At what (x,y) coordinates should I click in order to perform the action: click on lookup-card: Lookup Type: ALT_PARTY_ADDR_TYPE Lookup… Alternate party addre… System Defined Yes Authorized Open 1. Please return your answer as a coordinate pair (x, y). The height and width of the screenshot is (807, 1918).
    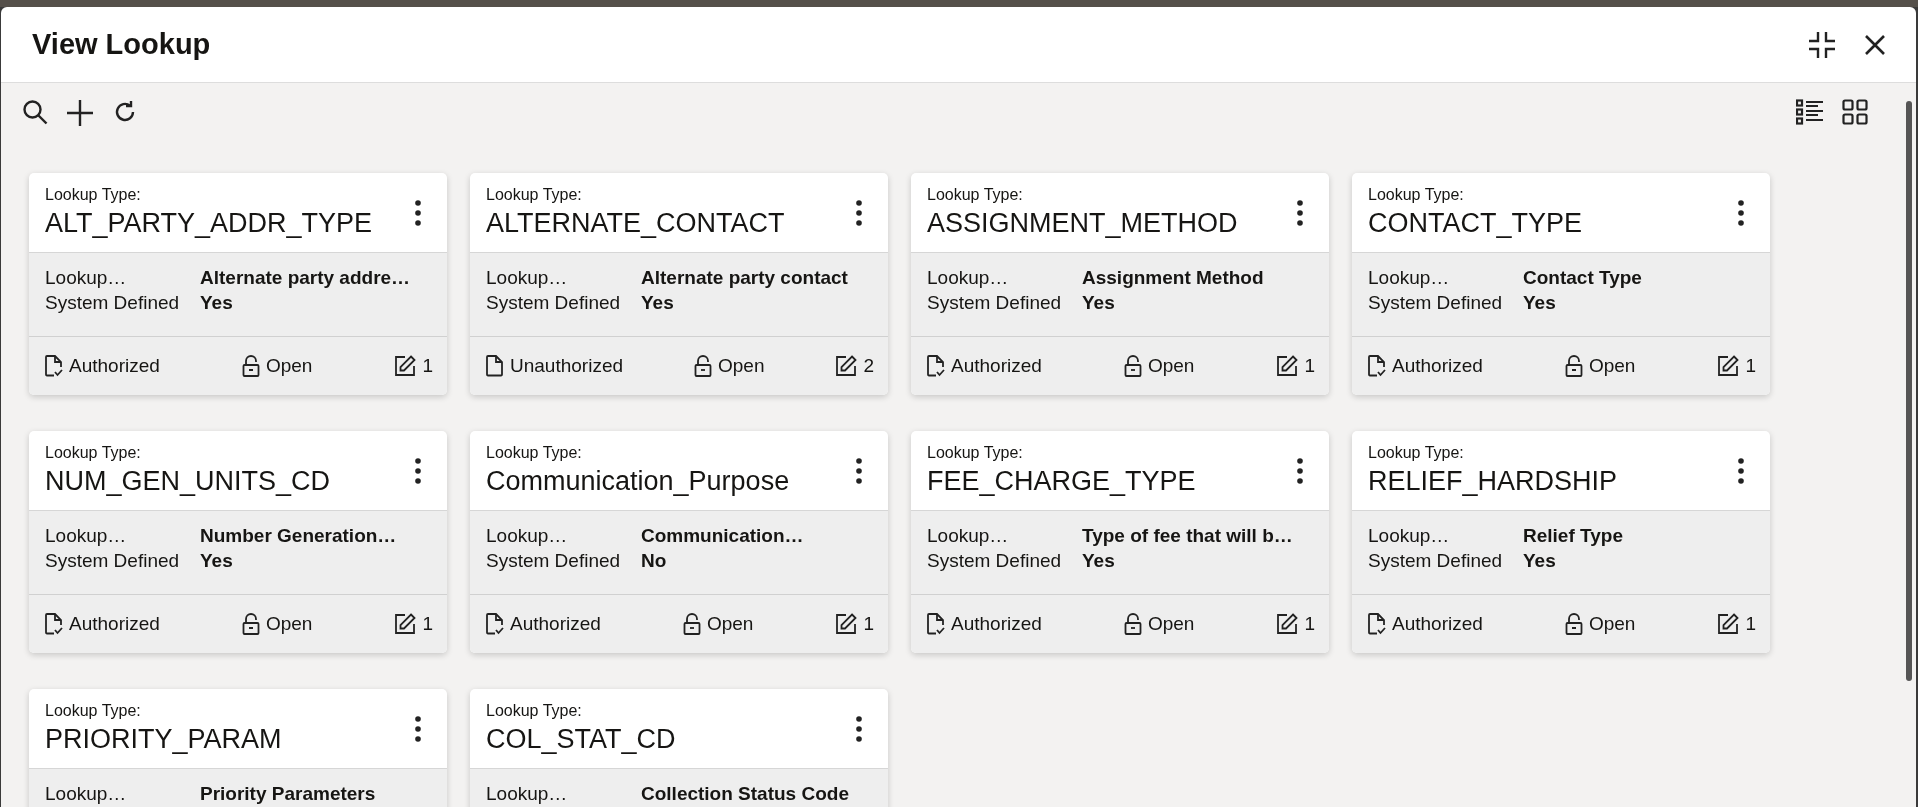
    Looking at the image, I should click on (238, 284).